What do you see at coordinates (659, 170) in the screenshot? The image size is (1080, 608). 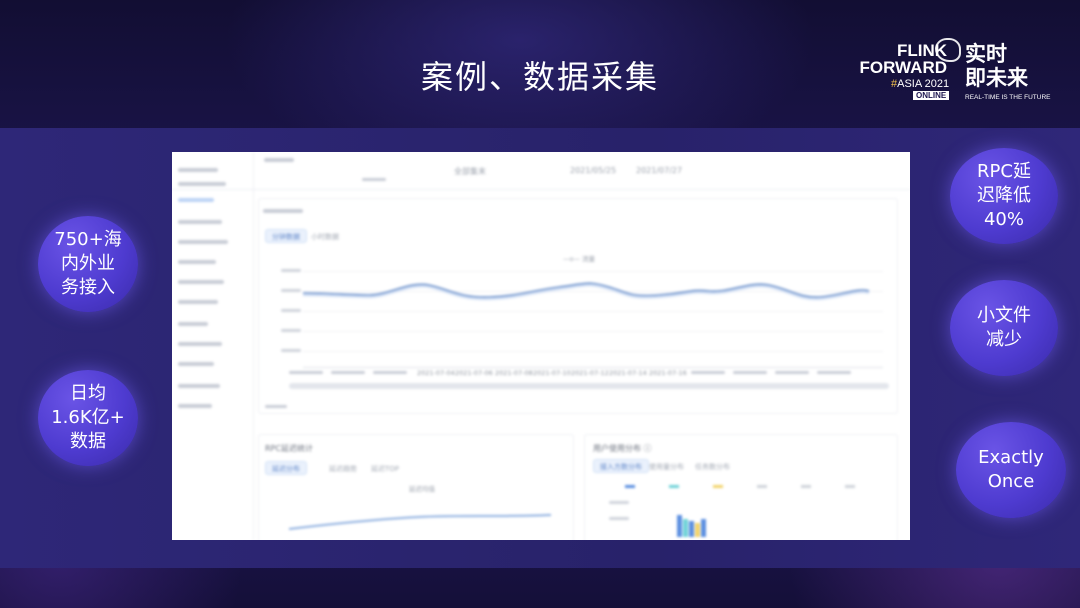 I see `date-end: 2021/07/27` at bounding box center [659, 170].